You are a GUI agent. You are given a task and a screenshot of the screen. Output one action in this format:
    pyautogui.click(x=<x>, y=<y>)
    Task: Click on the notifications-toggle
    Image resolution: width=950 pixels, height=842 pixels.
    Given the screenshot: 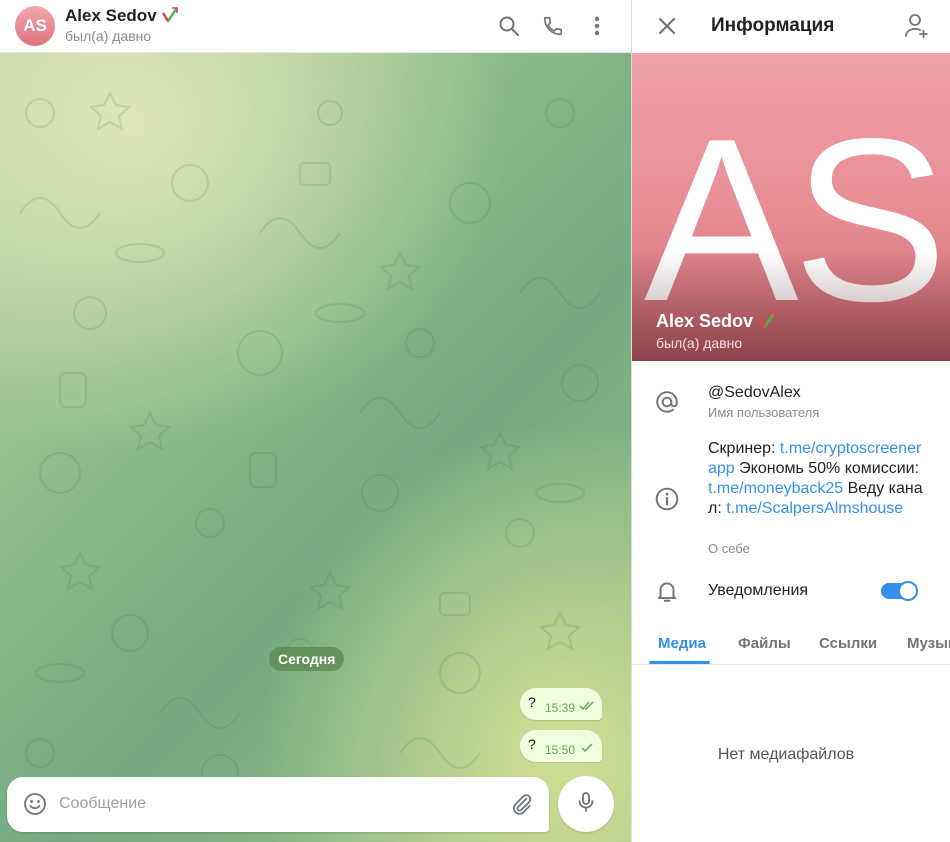 What is the action you would take?
    pyautogui.click(x=899, y=591)
    